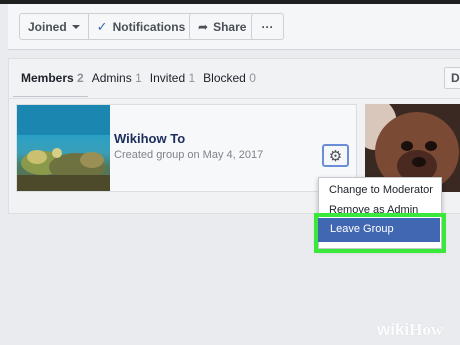 The image size is (460, 345). What do you see at coordinates (452, 78) in the screenshot?
I see `right-tab-button: De` at bounding box center [452, 78].